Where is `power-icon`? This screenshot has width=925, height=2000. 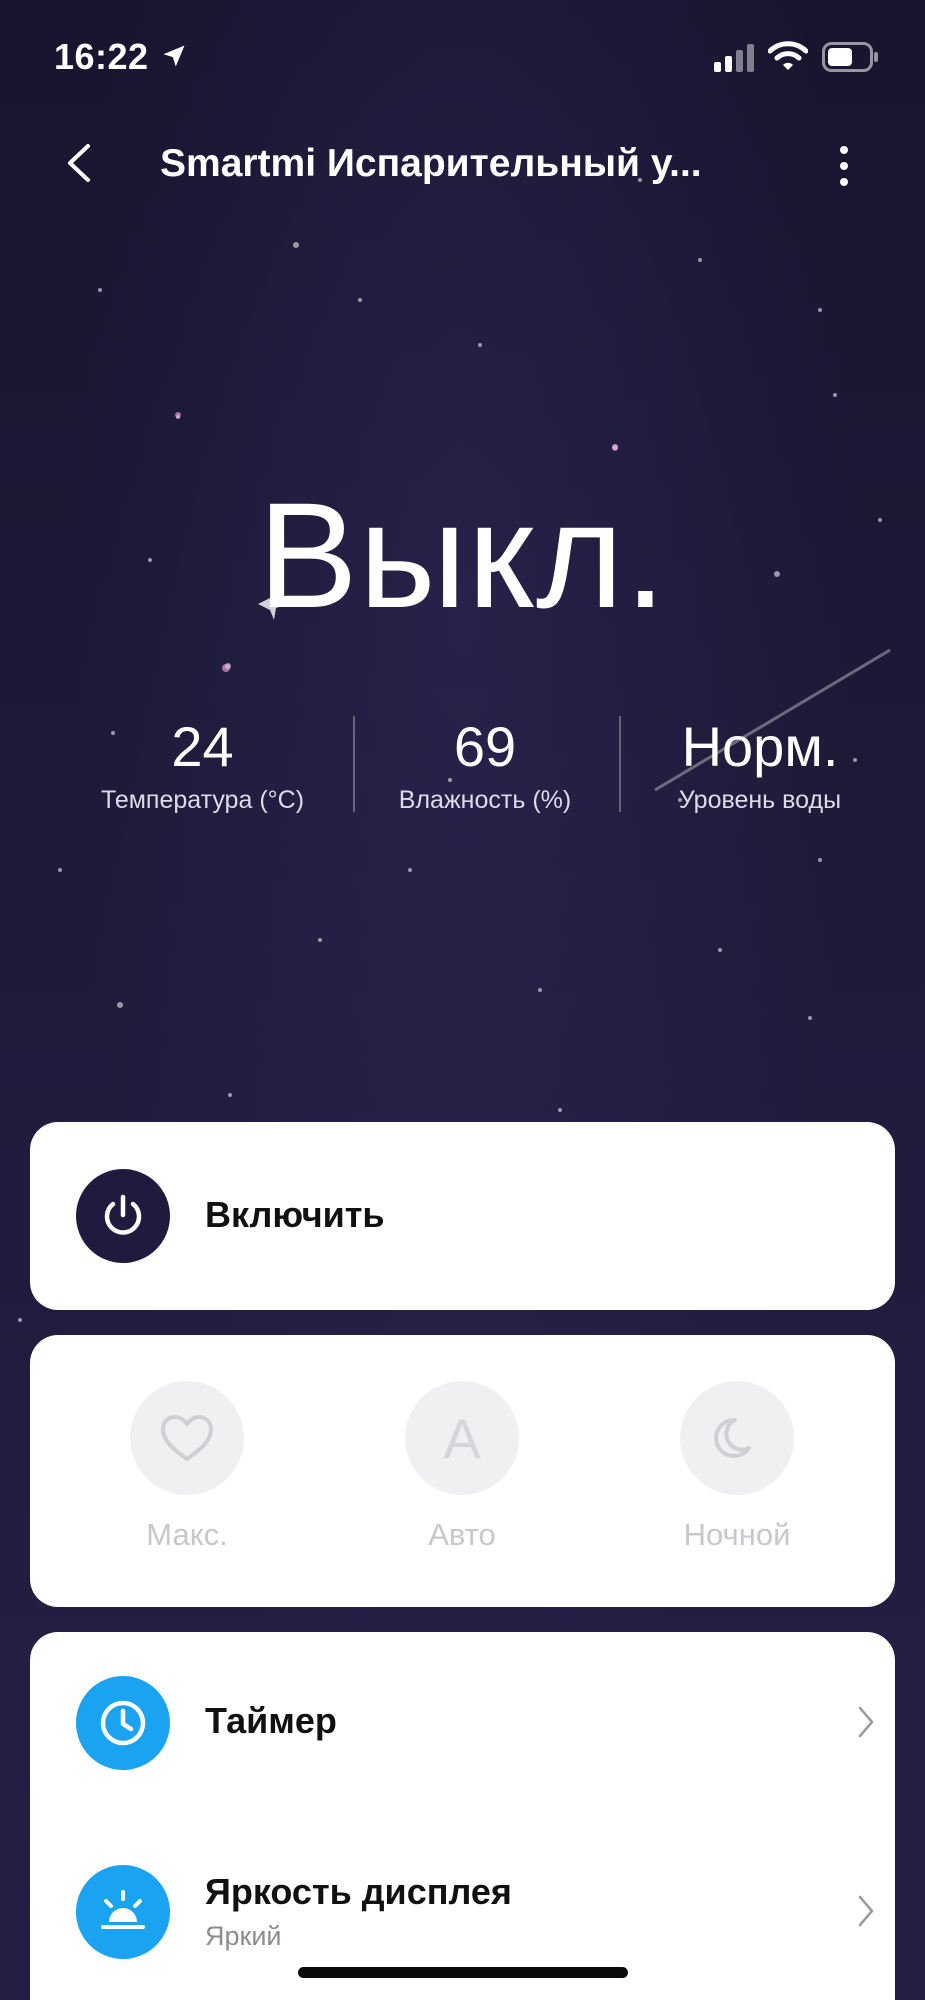
power-icon is located at coordinates (123, 1216).